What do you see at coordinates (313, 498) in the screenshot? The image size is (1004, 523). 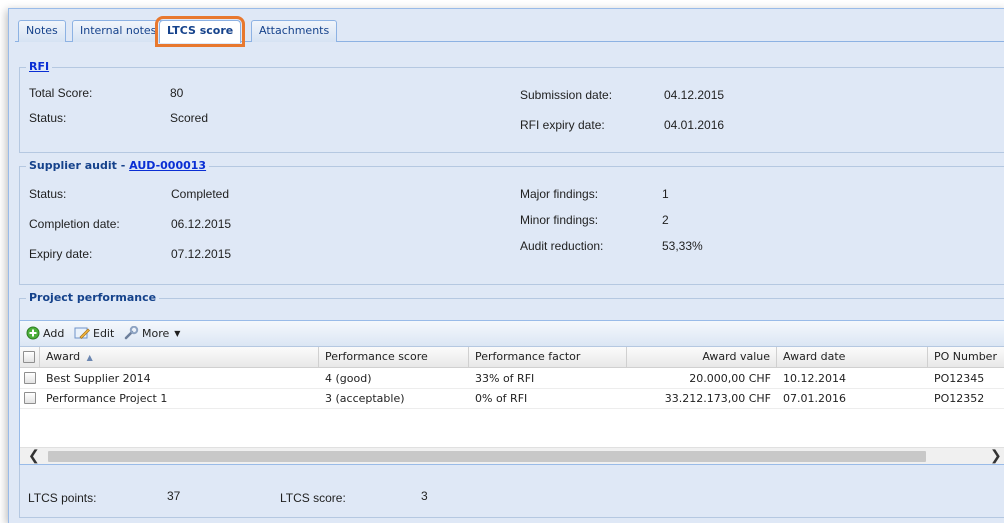 I see `ltcs-score-label: LTCS score:` at bounding box center [313, 498].